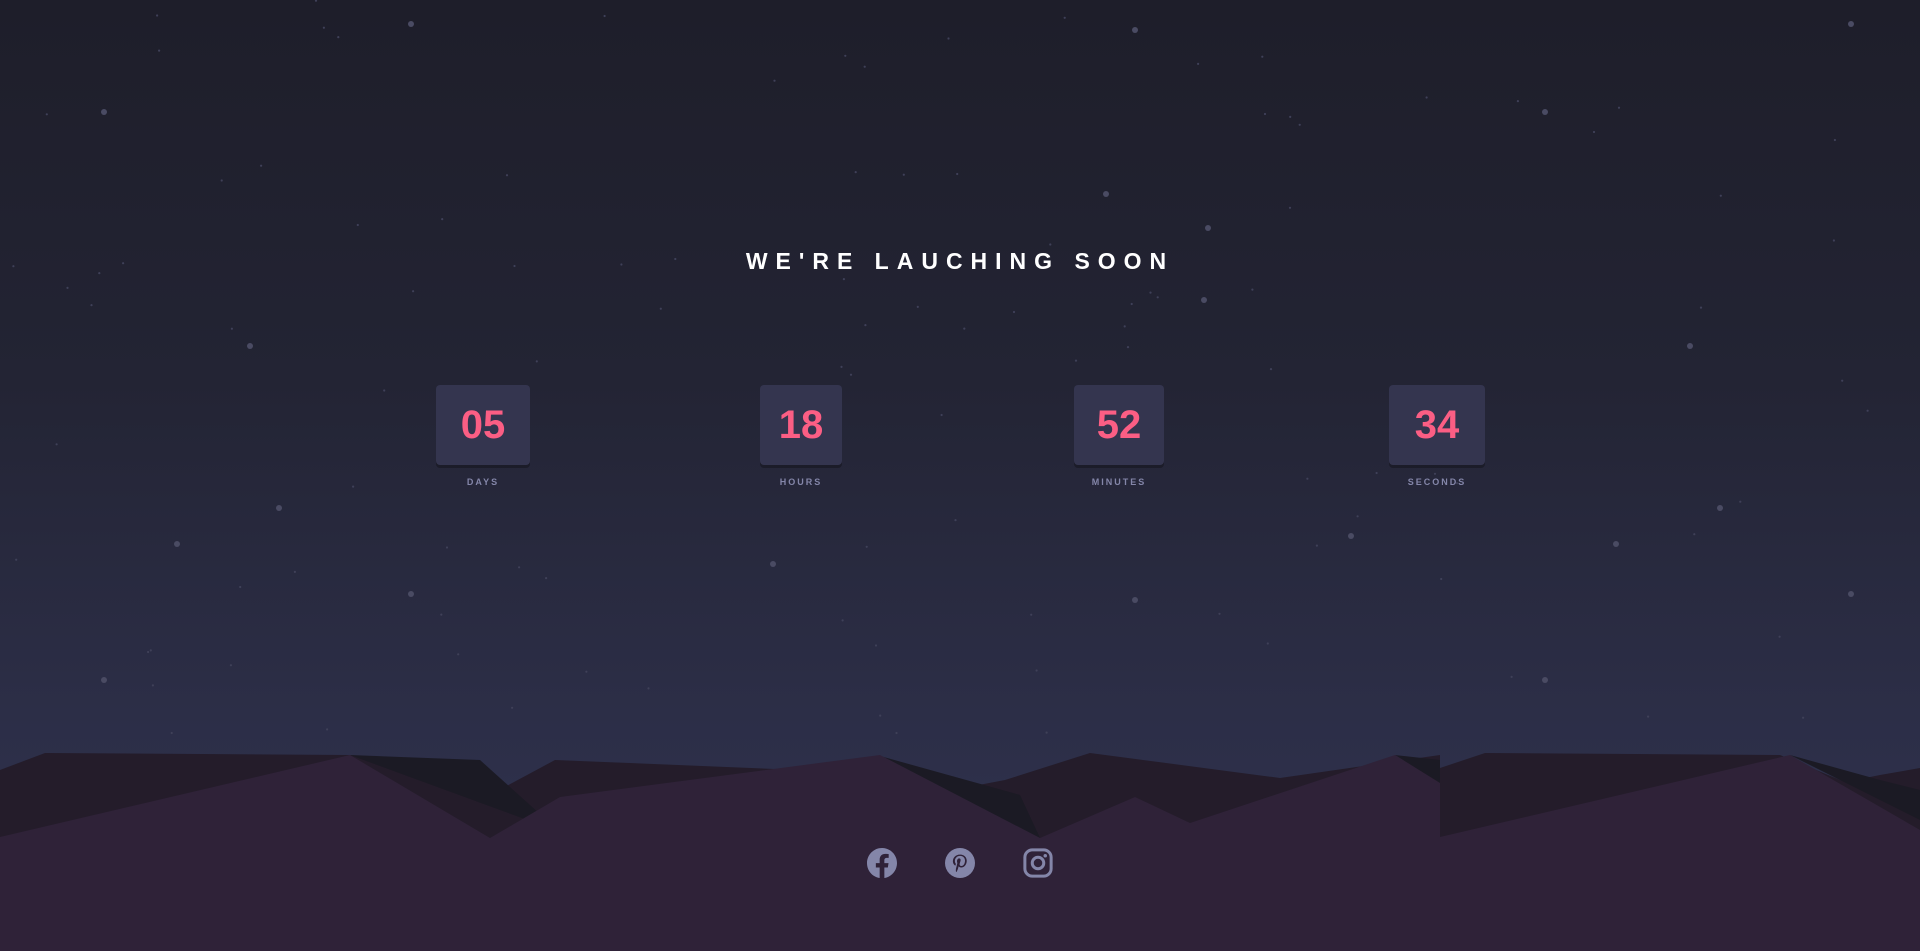 The width and height of the screenshot is (1920, 951). I want to click on pinterest-link, so click(960, 863).